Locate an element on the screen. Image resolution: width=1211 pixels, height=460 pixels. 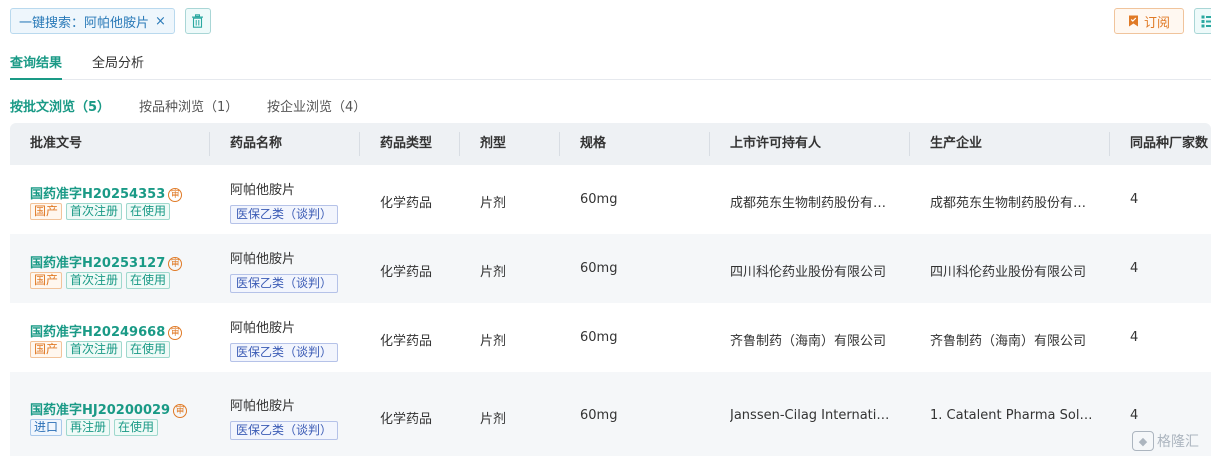
search-chip: 一键搜索：阿帕他胺片 × is located at coordinates (92, 21).